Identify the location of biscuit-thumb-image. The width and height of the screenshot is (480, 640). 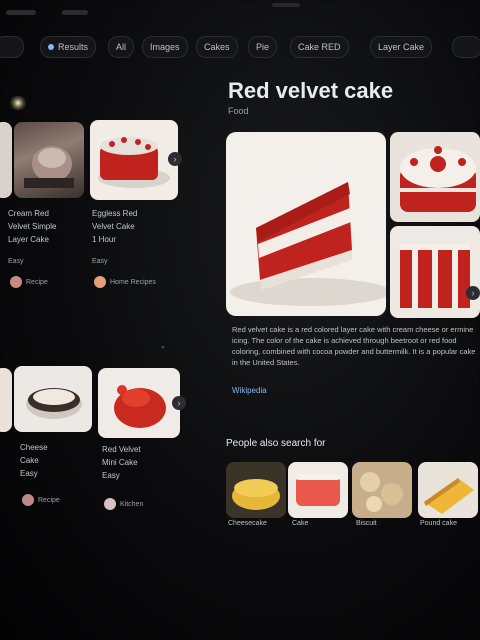
(382, 490).